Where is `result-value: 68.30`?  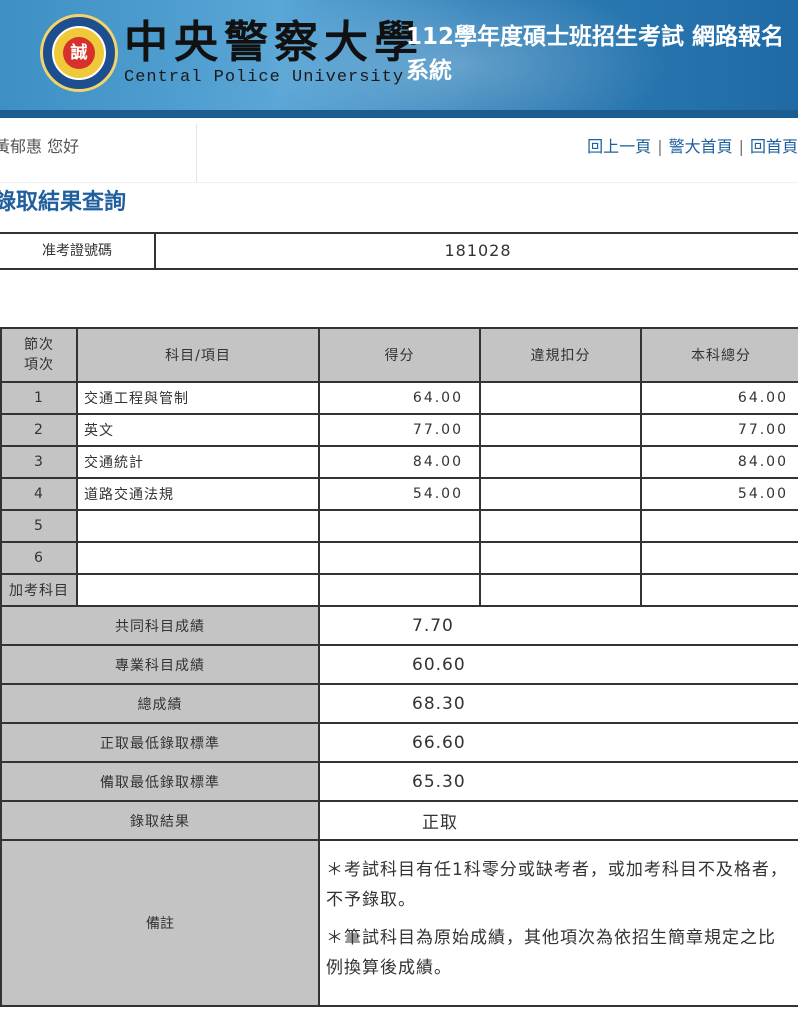
result-value: 68.30 is located at coordinates (558, 703).